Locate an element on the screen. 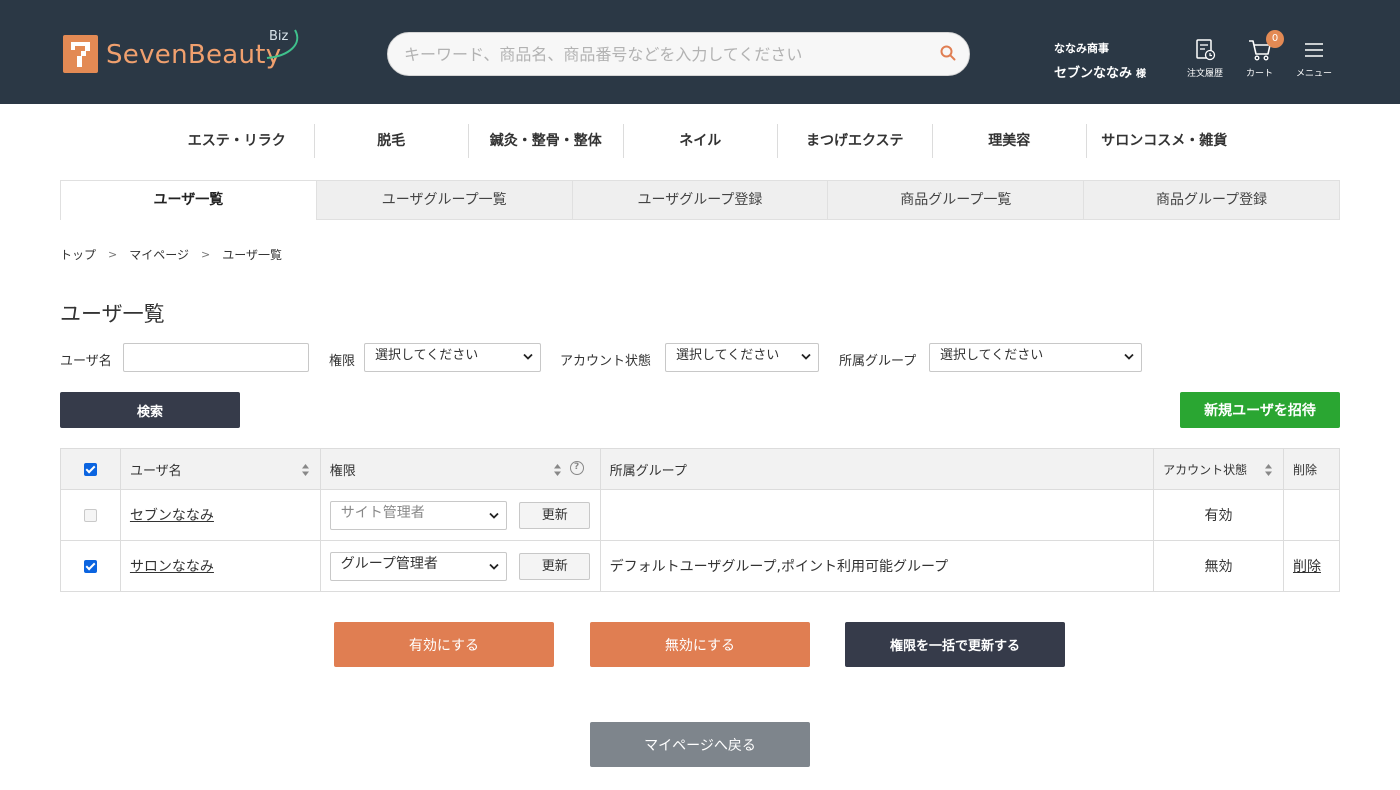 The image size is (1400, 790). role-filter-select: 選択してください is located at coordinates (452, 357).